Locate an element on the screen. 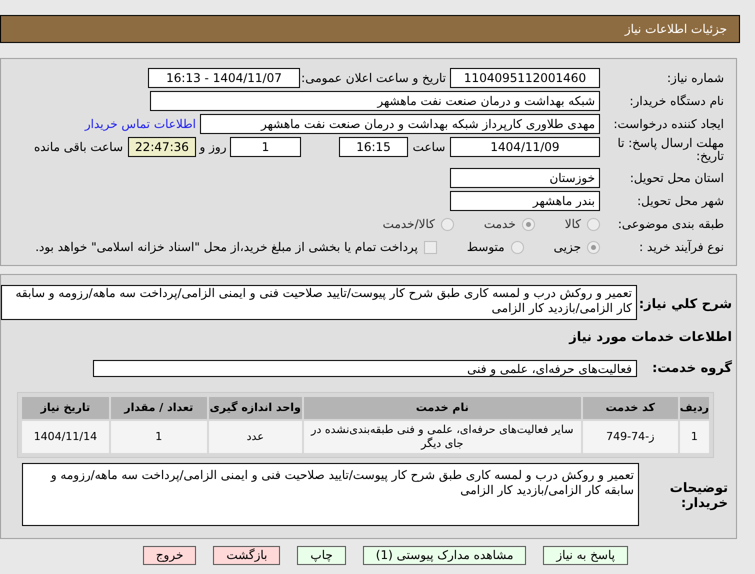 The image size is (755, 574). field-label: طبقه بندی موضوعی: is located at coordinates (670, 224).